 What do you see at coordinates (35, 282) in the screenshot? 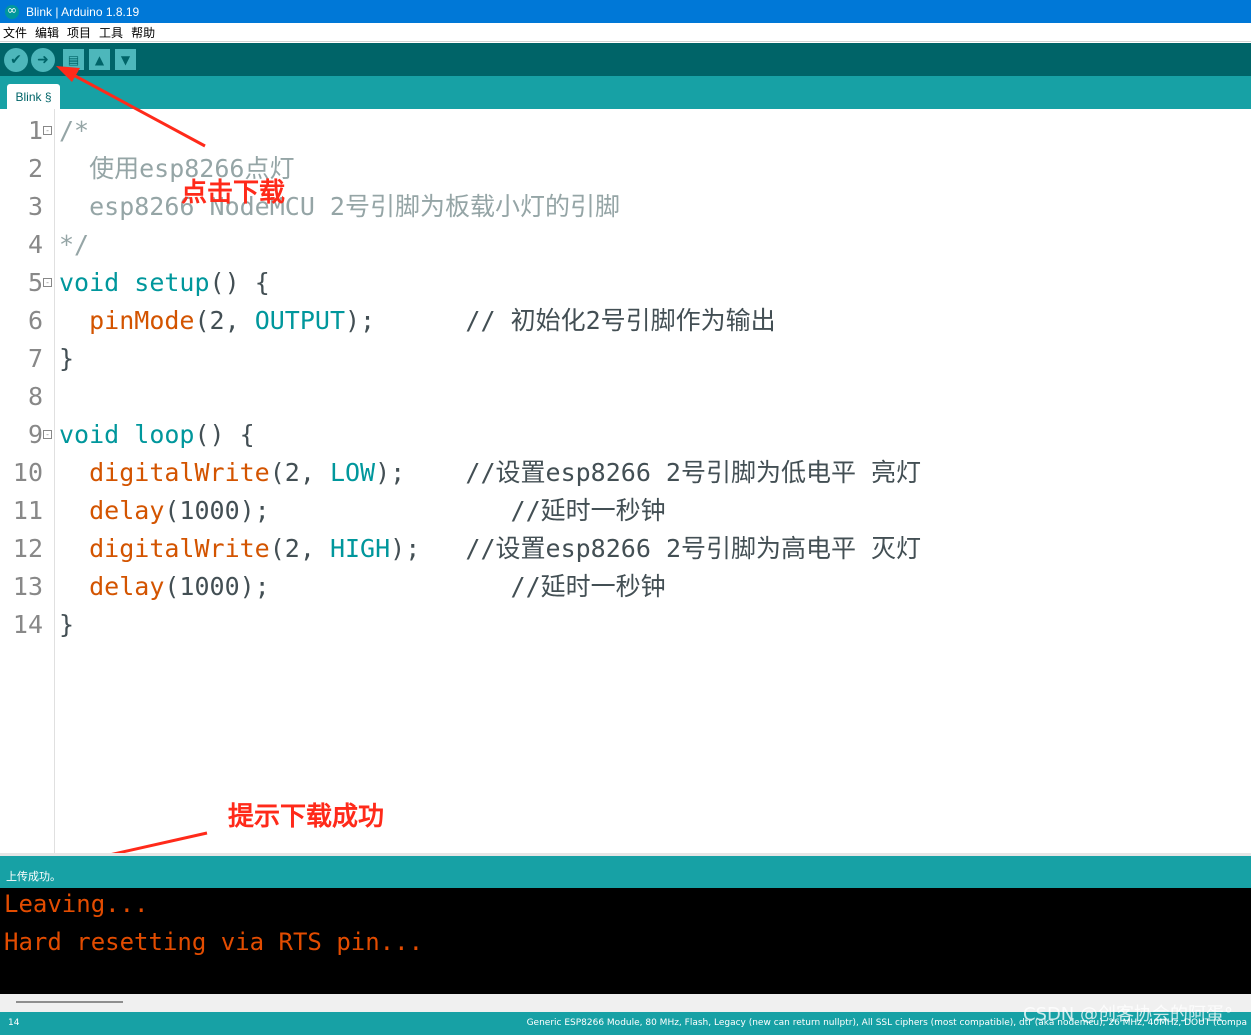
I see `line-number: 5` at bounding box center [35, 282].